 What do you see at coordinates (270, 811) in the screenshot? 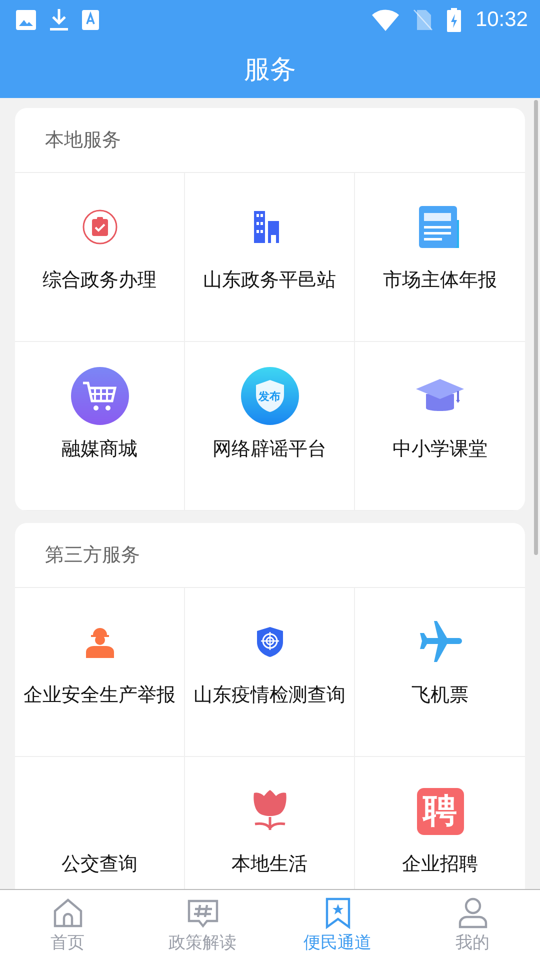
I see `tulip-icon` at bounding box center [270, 811].